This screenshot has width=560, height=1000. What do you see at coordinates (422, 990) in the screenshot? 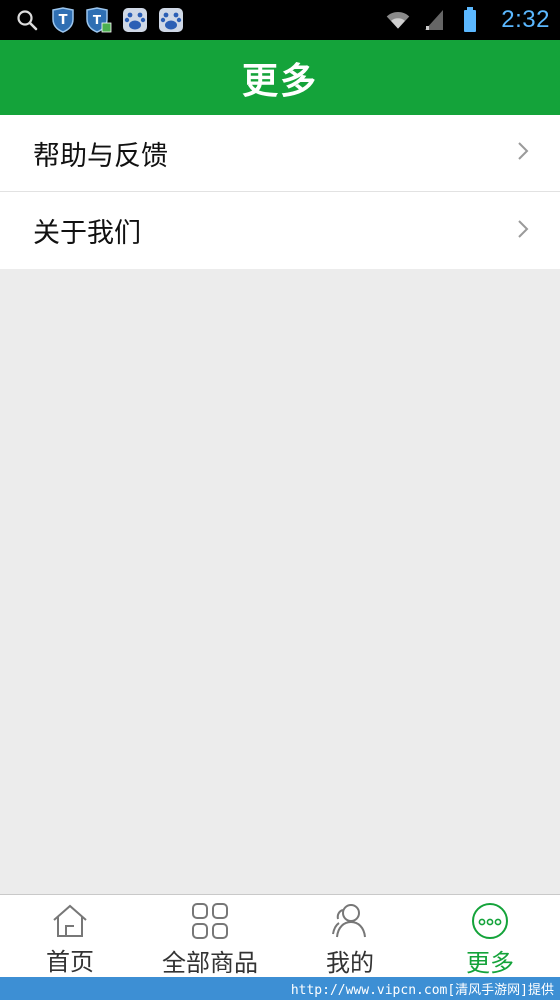
I see `watermark-text: http://www.vipcn.com[清风手游网]提供` at bounding box center [422, 990].